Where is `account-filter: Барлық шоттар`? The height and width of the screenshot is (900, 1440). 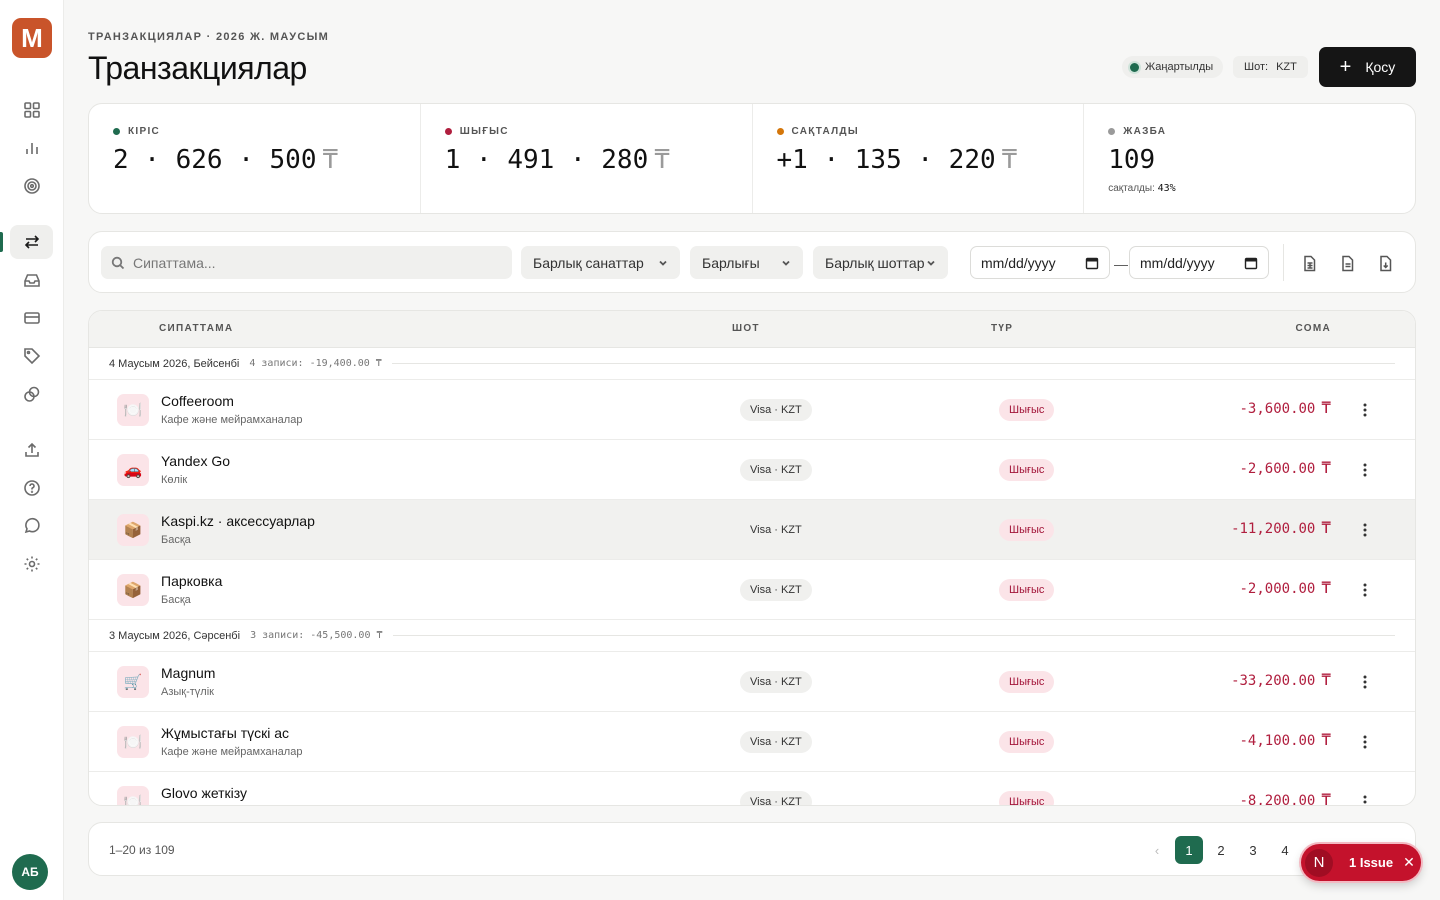
account-filter: Барлық шоттар is located at coordinates (880, 262).